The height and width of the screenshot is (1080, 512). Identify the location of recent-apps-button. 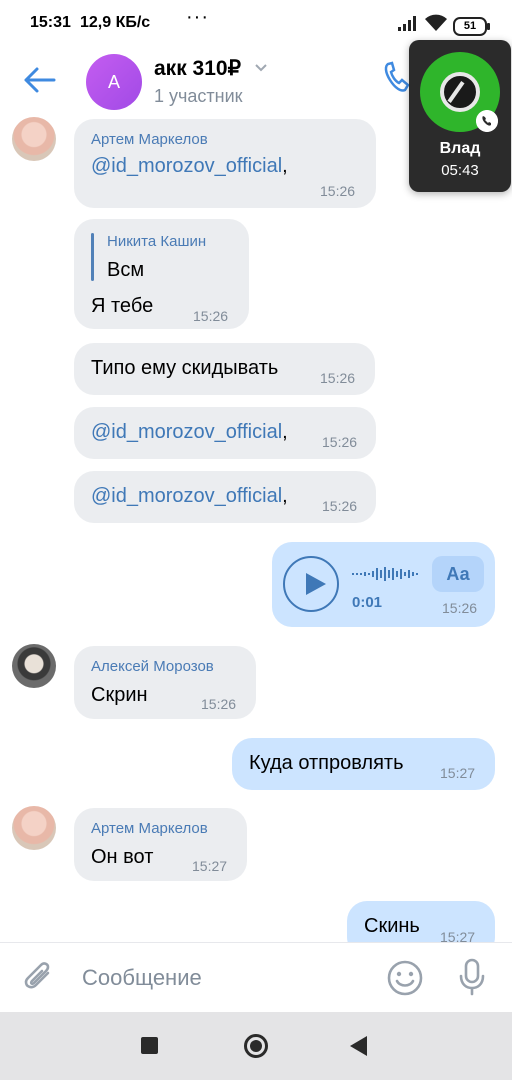
(149, 1045).